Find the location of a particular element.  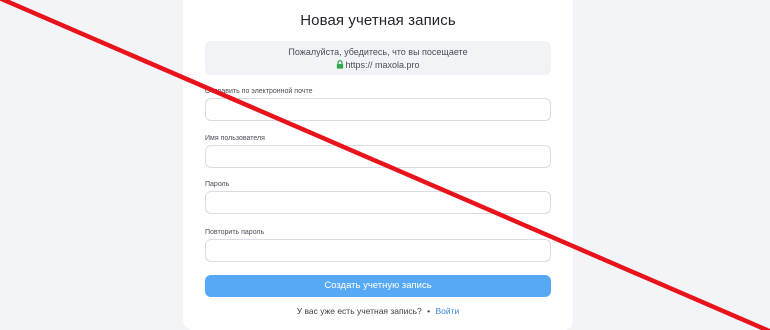

notice-url-row: https:// maxola.pro is located at coordinates (378, 65).